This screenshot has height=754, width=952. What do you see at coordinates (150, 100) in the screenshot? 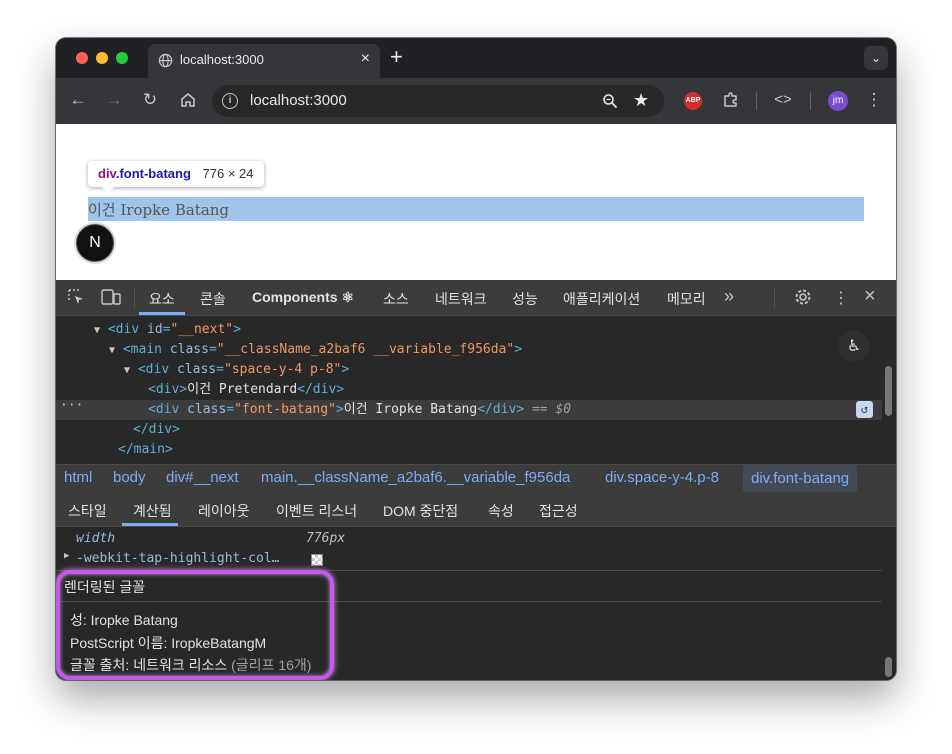
I see `reload-icon: ↻` at bounding box center [150, 100].